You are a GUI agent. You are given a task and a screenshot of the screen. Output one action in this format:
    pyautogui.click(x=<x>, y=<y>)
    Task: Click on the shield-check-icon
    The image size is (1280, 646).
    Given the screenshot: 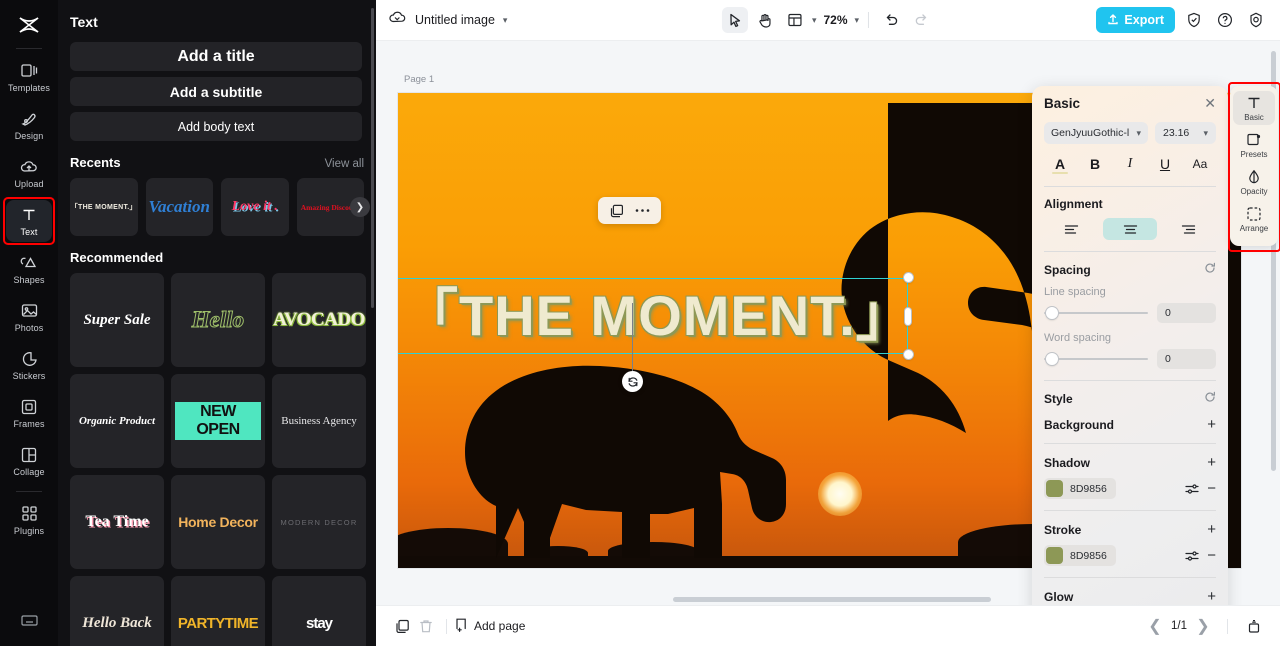 What is the action you would take?
    pyautogui.click(x=1194, y=20)
    